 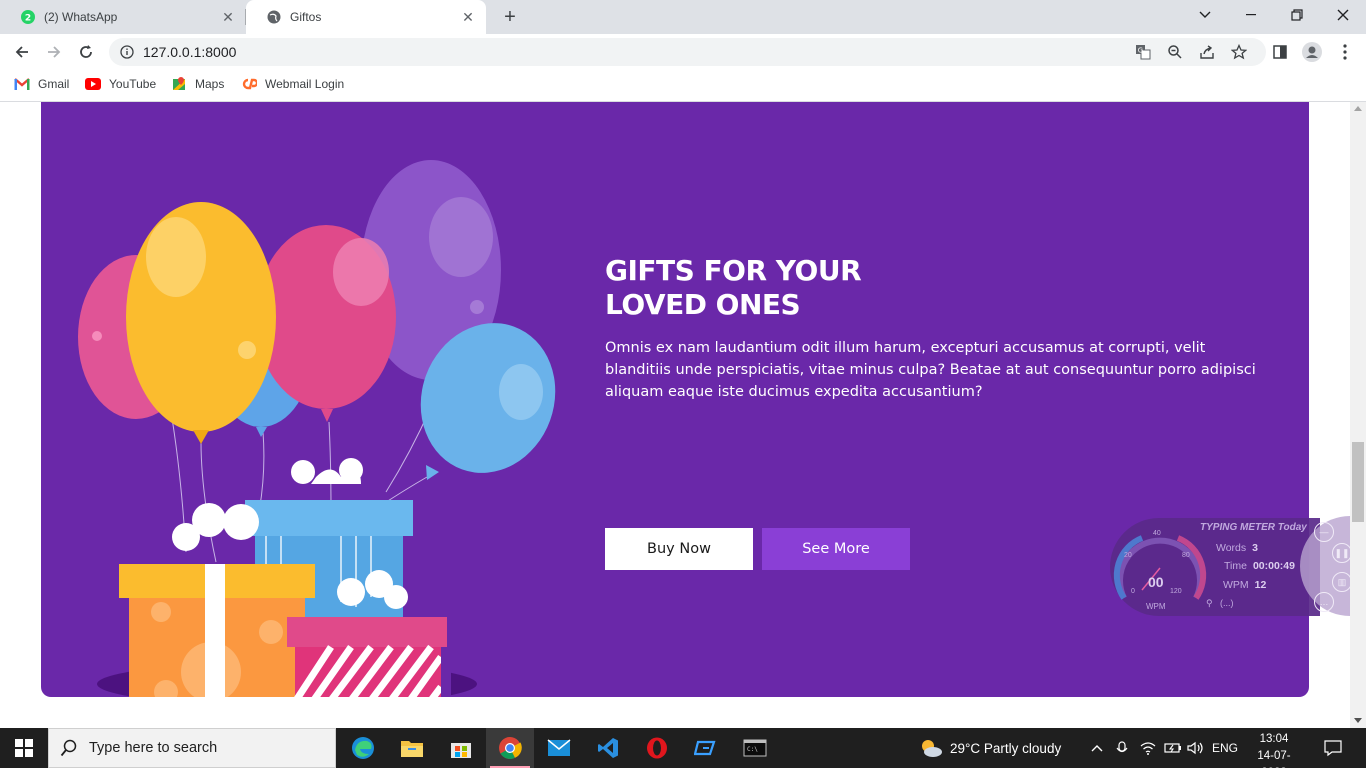 What do you see at coordinates (683, 84) in the screenshot?
I see `bookmarks-bar: Gmail YouTube Maps Webmail Login` at bounding box center [683, 84].